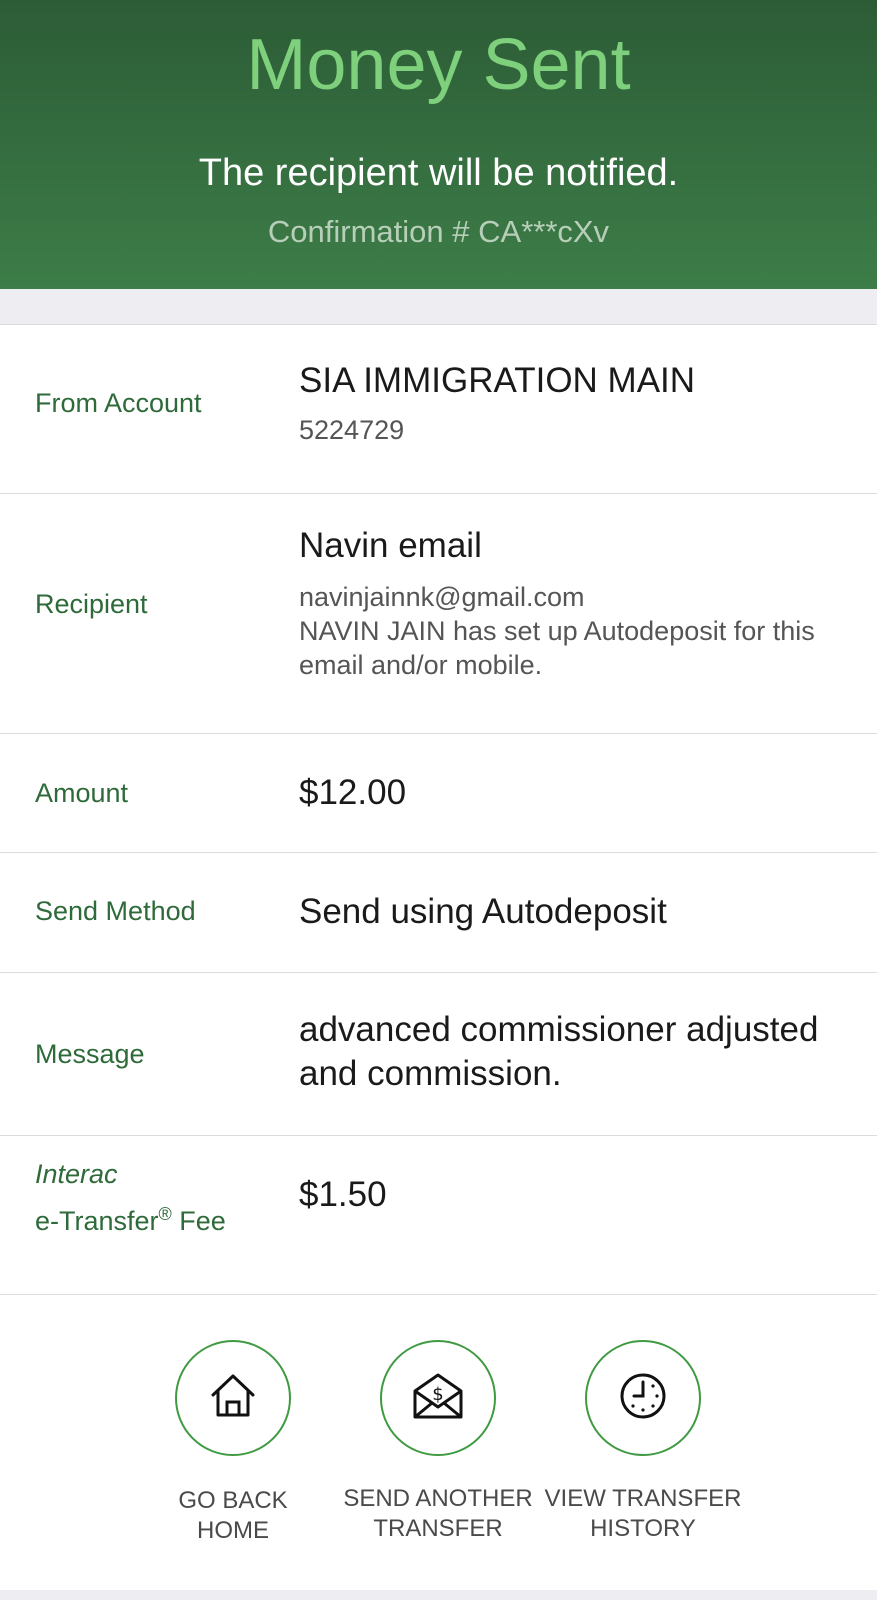 The image size is (877, 1600). Describe the element at coordinates (233, 1515) in the screenshot. I see `go-back-home-label: GO BACK HOME` at that location.